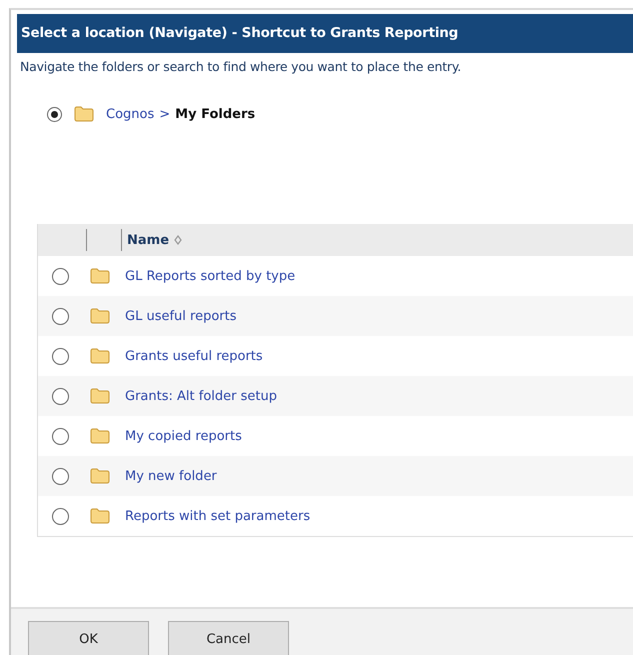 Image resolution: width=633 pixels, height=655 pixels. What do you see at coordinates (210, 276) in the screenshot?
I see `folder-link: GL Reports sorted by type` at bounding box center [210, 276].